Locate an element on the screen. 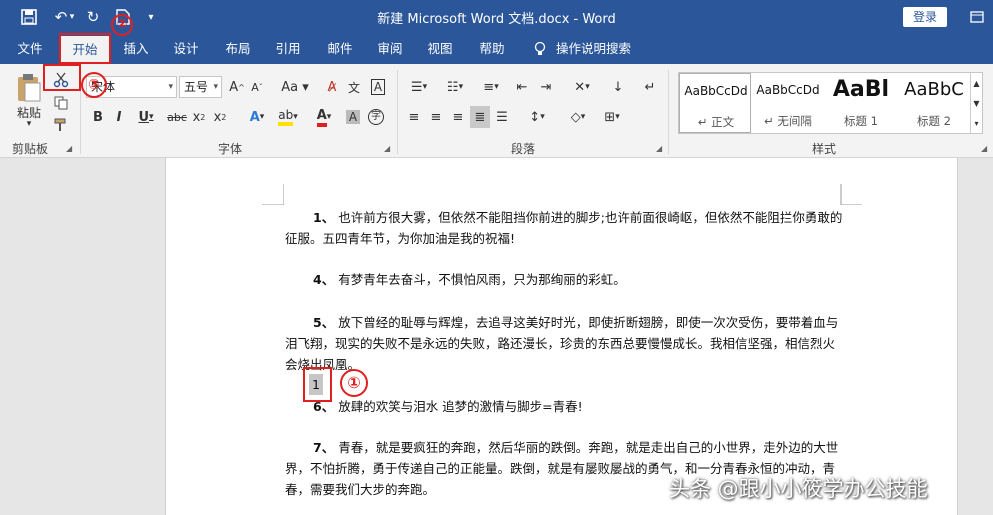 Image resolution: width=993 pixels, height=515 pixels. superscript-icon: x2 is located at coordinates (220, 117).